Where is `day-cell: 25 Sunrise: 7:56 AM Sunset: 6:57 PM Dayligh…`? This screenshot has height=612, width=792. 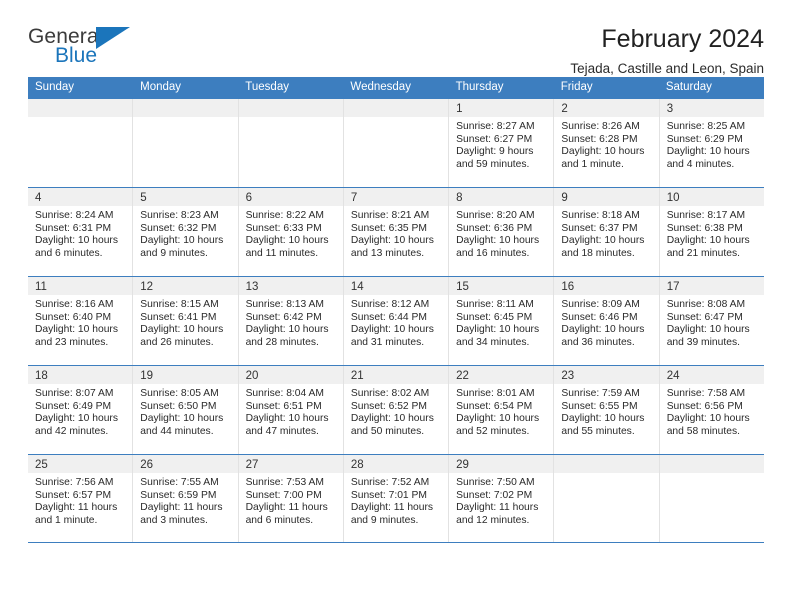 day-cell: 25 Sunrise: 7:56 AM Sunset: 6:57 PM Dayligh… is located at coordinates (81, 498).